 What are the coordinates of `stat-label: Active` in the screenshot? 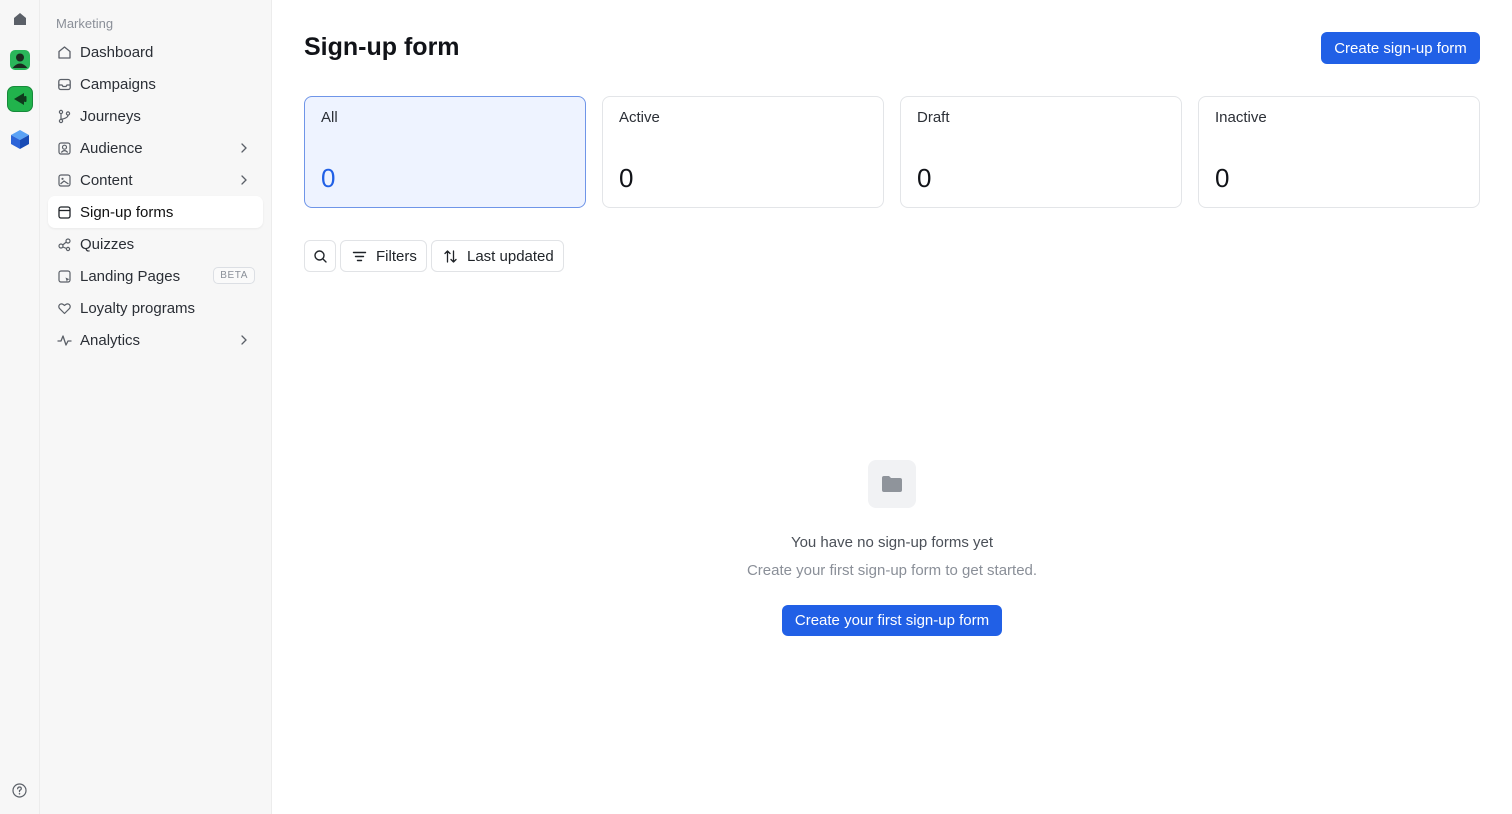 It's located at (639, 117).